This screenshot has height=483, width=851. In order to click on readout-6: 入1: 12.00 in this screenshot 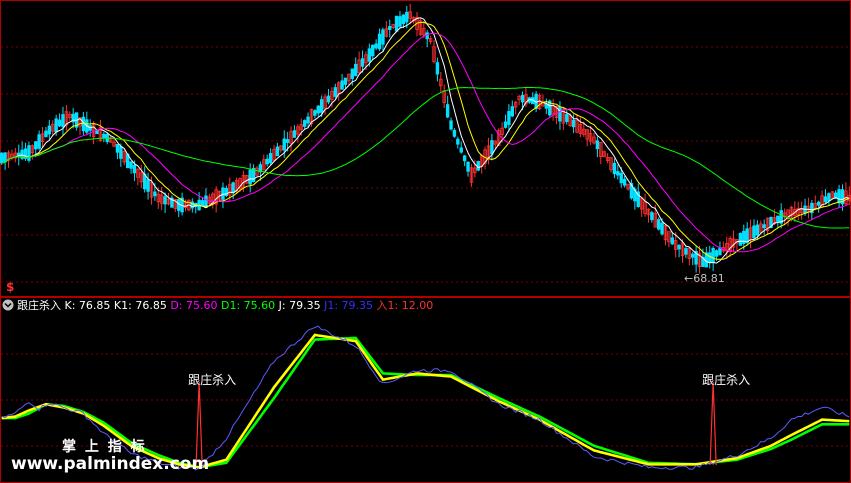, I will do `click(405, 305)`.